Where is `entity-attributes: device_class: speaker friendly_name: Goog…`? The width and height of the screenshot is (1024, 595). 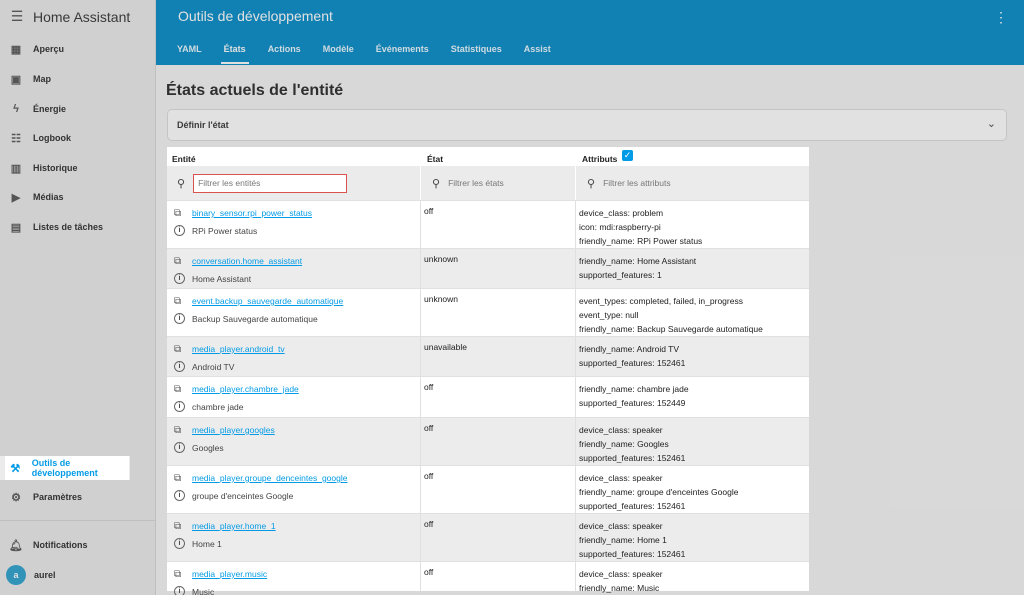 entity-attributes: device_class: speaker friendly_name: Goog… is located at coordinates (632, 444).